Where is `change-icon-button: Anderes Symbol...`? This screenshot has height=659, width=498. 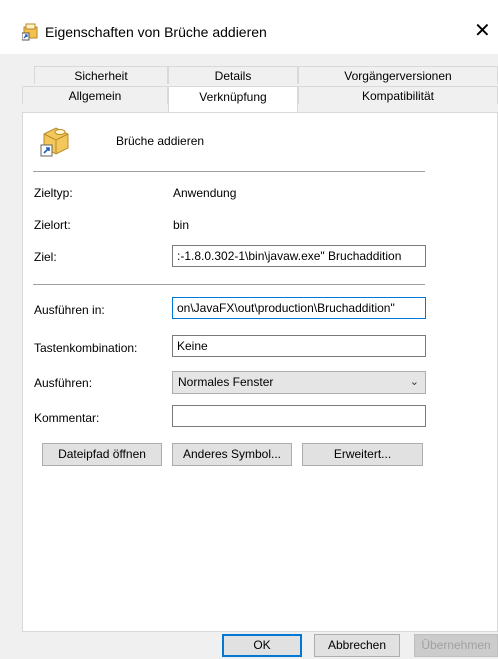
change-icon-button: Anderes Symbol... is located at coordinates (232, 454).